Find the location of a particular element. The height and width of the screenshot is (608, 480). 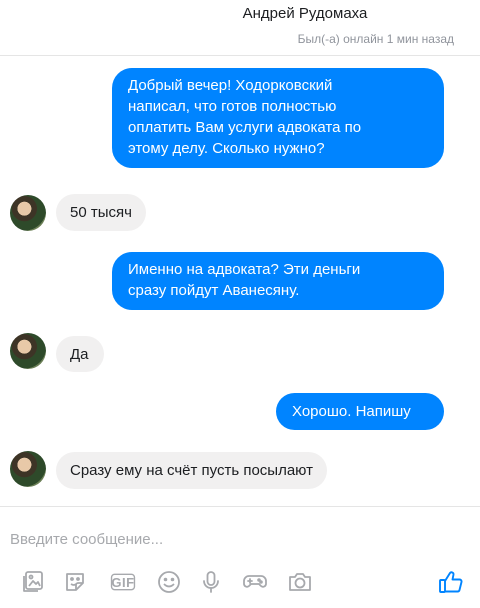

gif-icon: GIF is located at coordinates (123, 582).